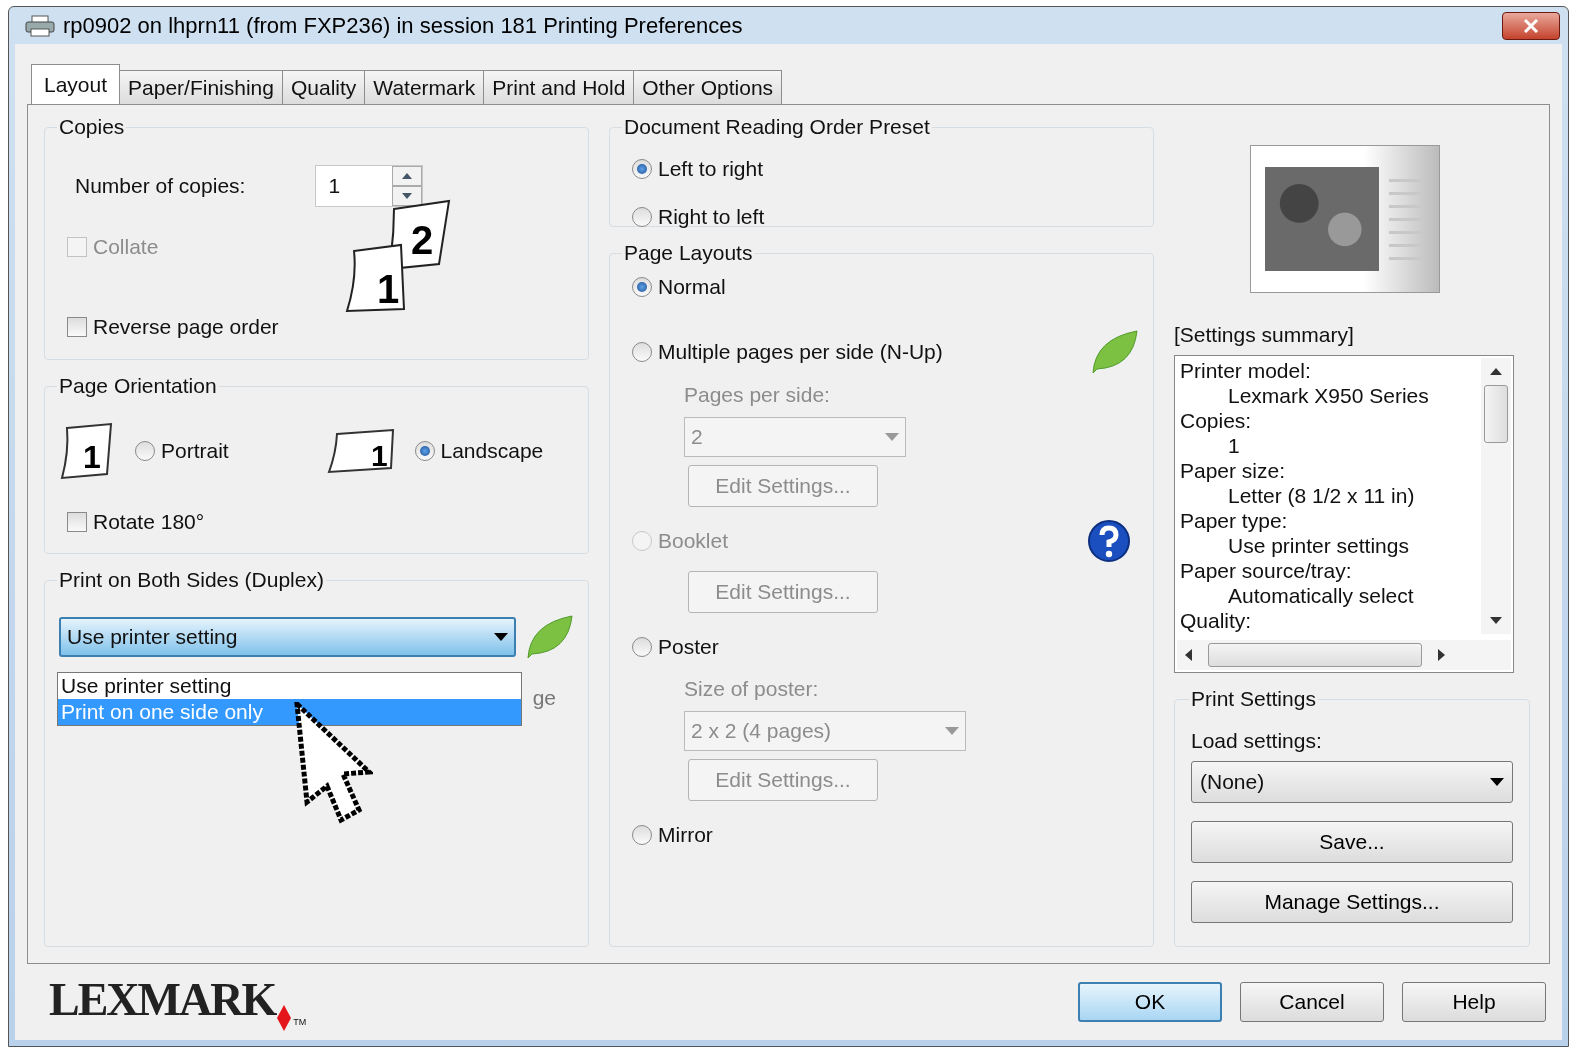  Describe the element at coordinates (284, 1018) in the screenshot. I see `diamond-icon` at that location.